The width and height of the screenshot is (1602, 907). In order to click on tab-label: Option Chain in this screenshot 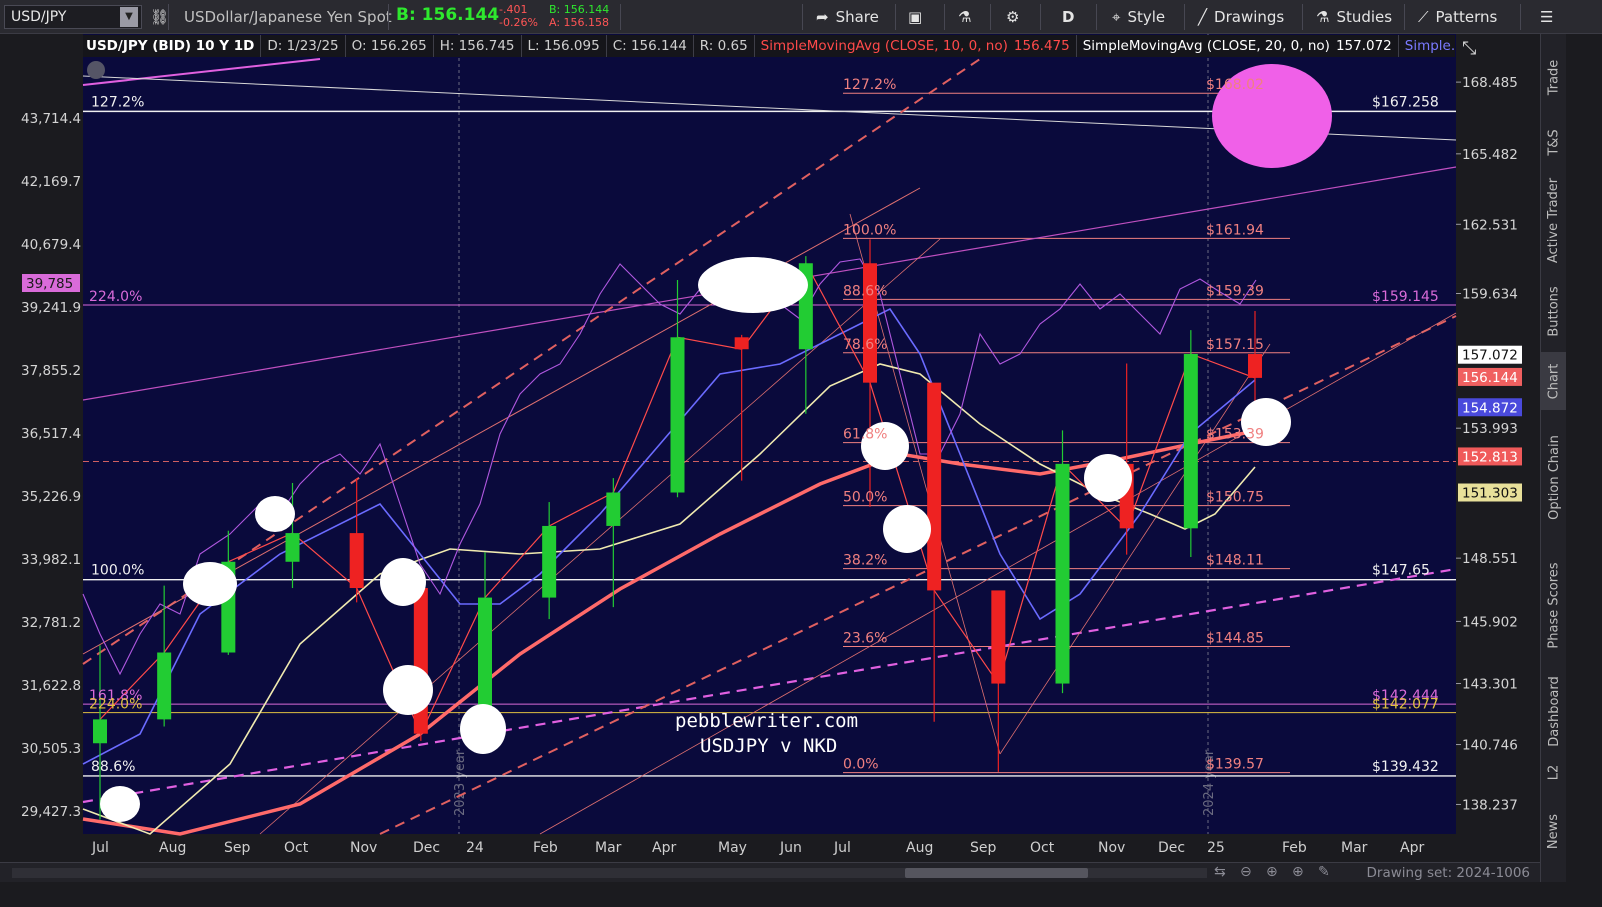, I will do `click(1554, 477)`.